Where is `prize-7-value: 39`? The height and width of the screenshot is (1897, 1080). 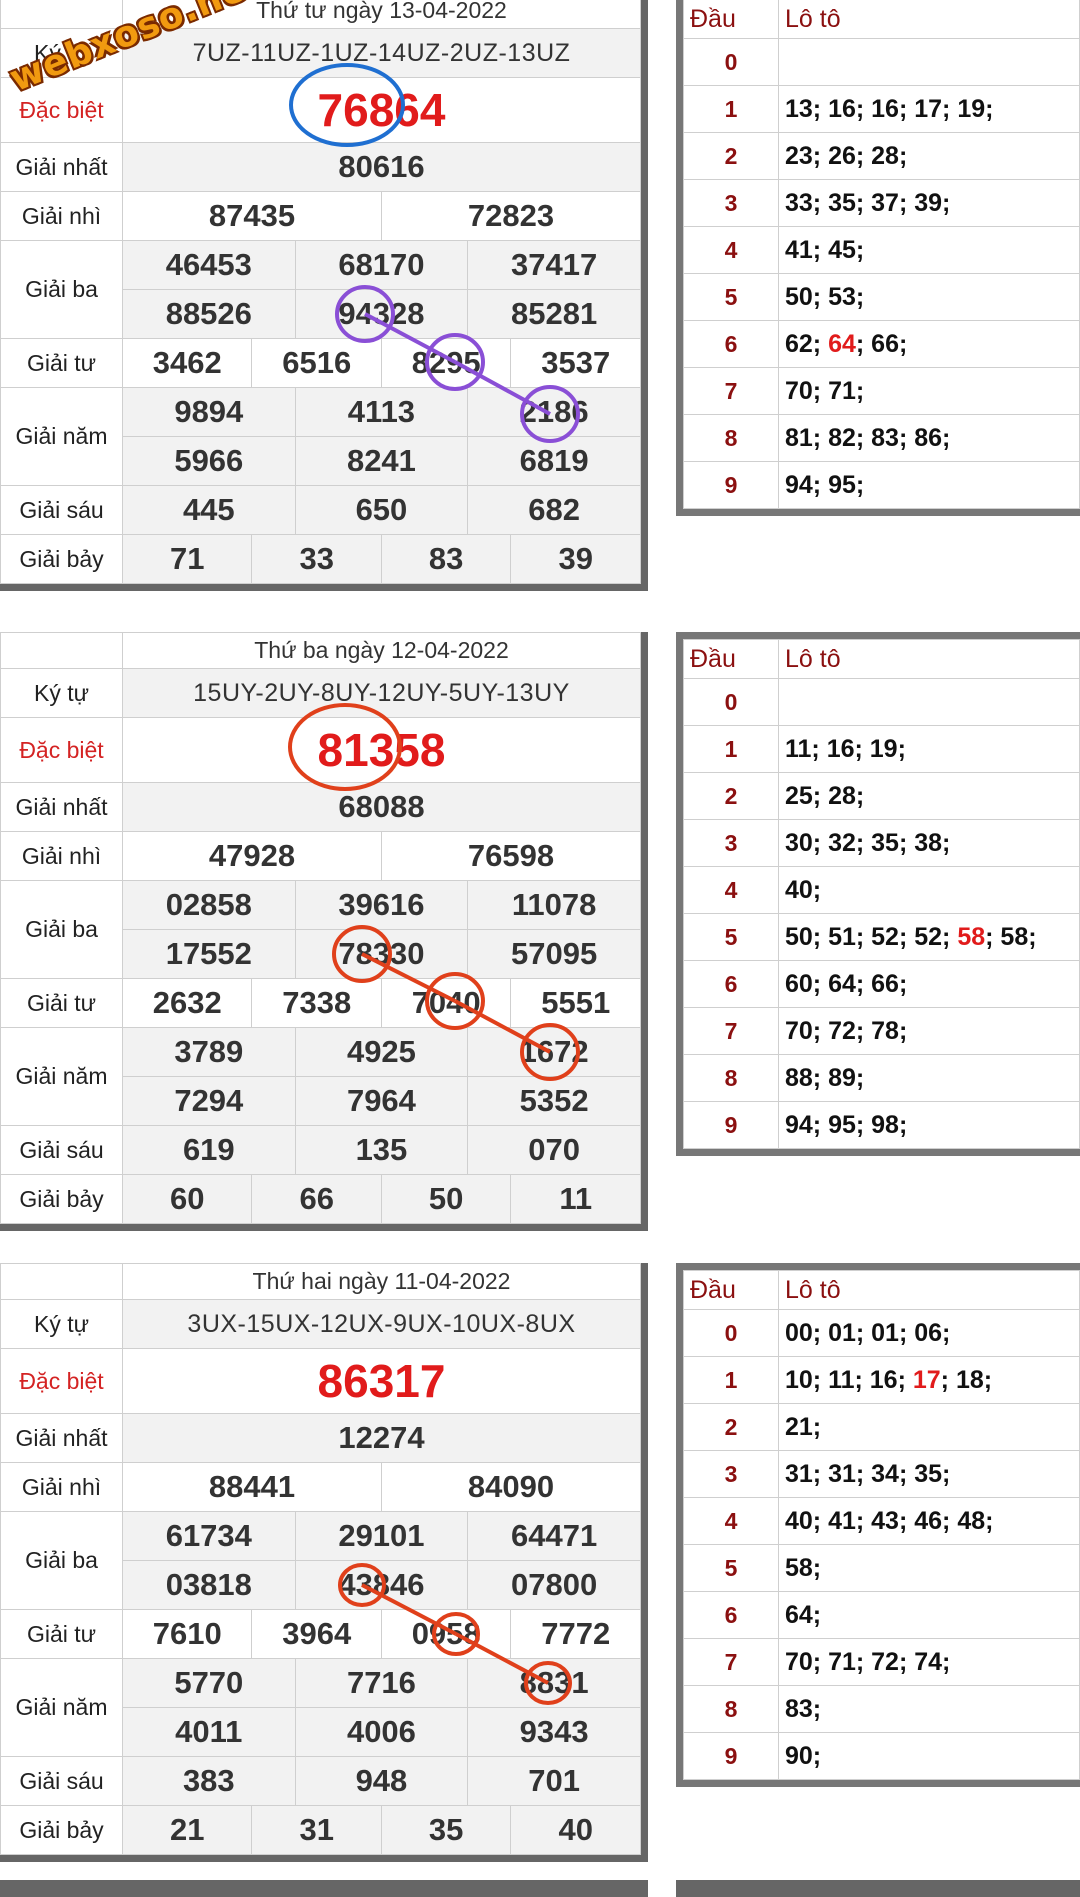 prize-7-value: 39 is located at coordinates (575, 559).